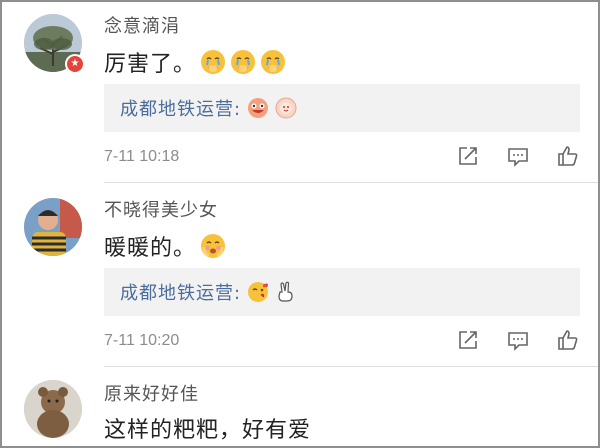 The image size is (600, 448). What do you see at coordinates (151, 393) in the screenshot?
I see `username: 原来好好佳` at bounding box center [151, 393].